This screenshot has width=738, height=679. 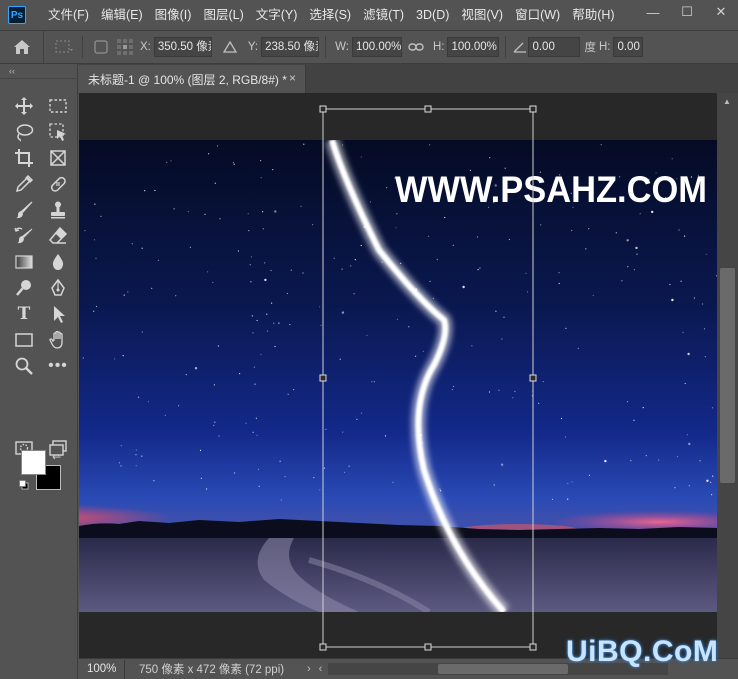 I want to click on lasso-icon, so click(x=25, y=133).